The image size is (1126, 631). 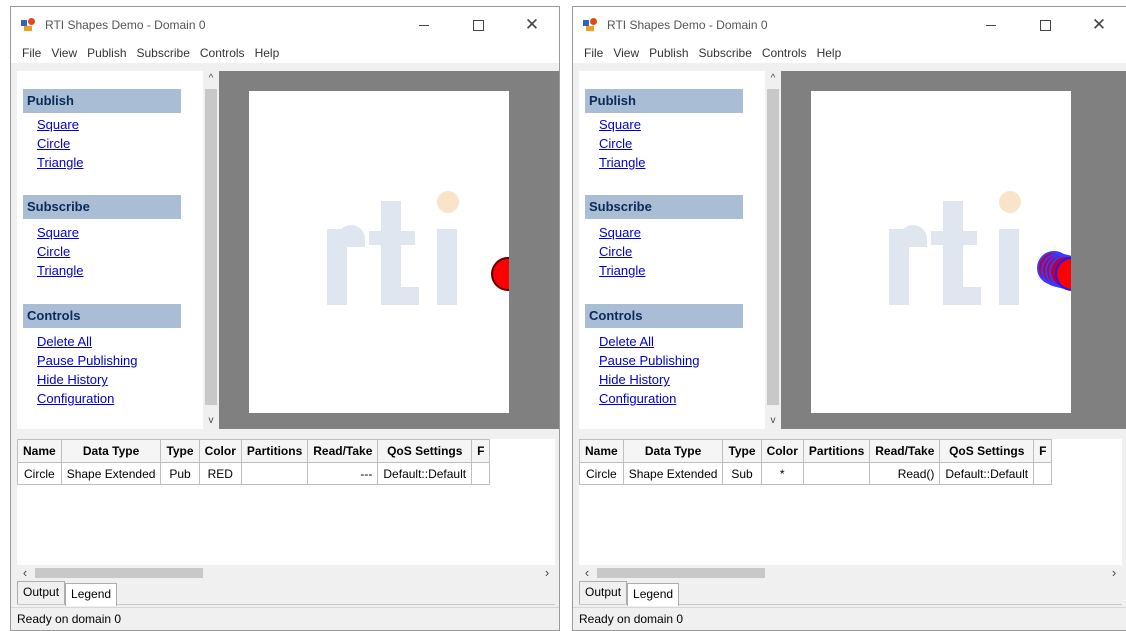 I want to click on bottom-tabs: Output Legend, so click(x=67, y=593).